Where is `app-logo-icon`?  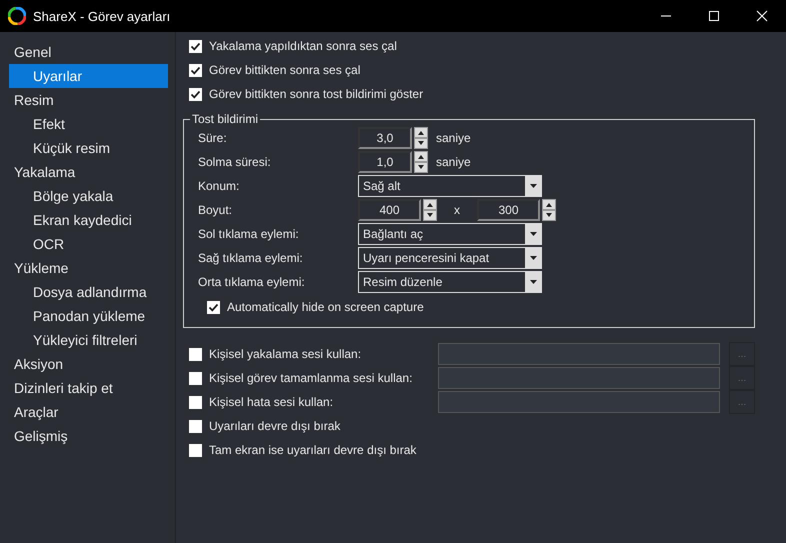
app-logo-icon is located at coordinates (17, 16).